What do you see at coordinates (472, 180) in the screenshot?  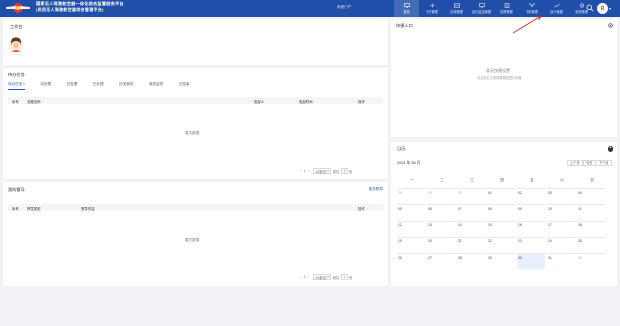 I see `weekday-label: 三` at bounding box center [472, 180].